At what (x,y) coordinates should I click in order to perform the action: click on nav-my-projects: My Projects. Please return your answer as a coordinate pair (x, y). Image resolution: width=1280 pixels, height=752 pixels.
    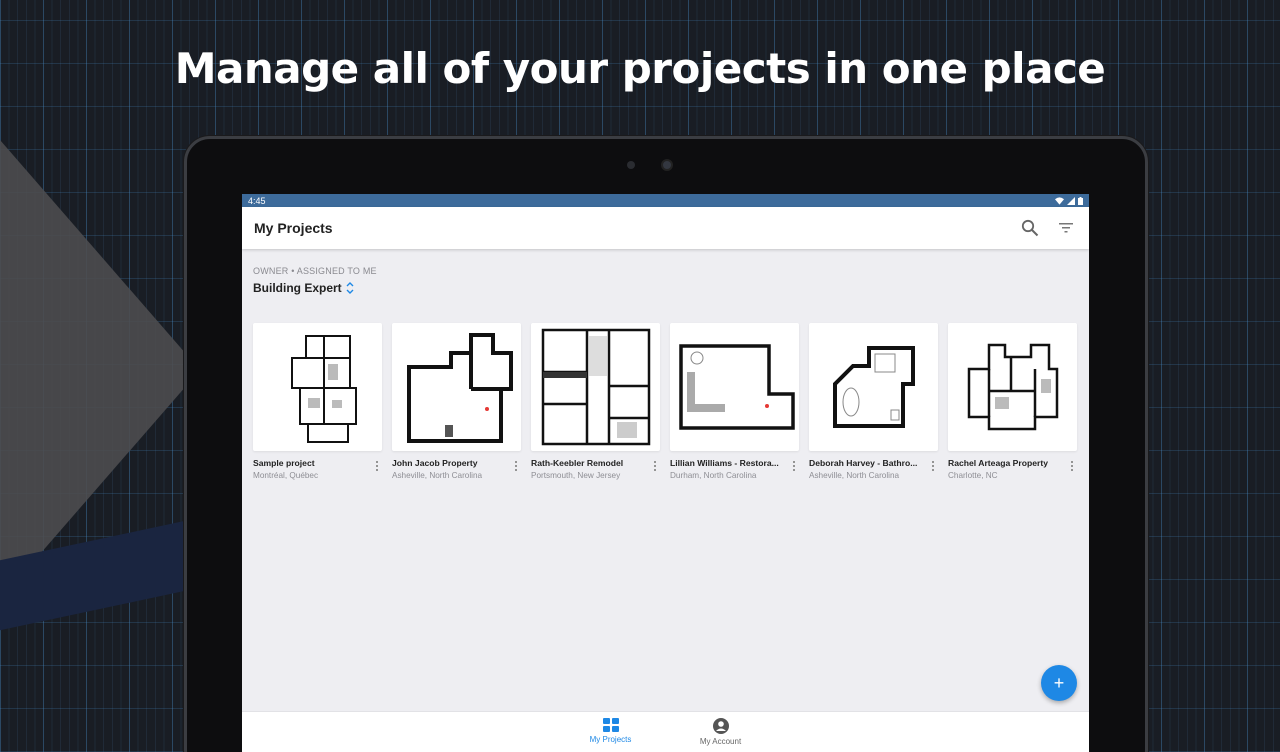
    Looking at the image, I should click on (611, 732).